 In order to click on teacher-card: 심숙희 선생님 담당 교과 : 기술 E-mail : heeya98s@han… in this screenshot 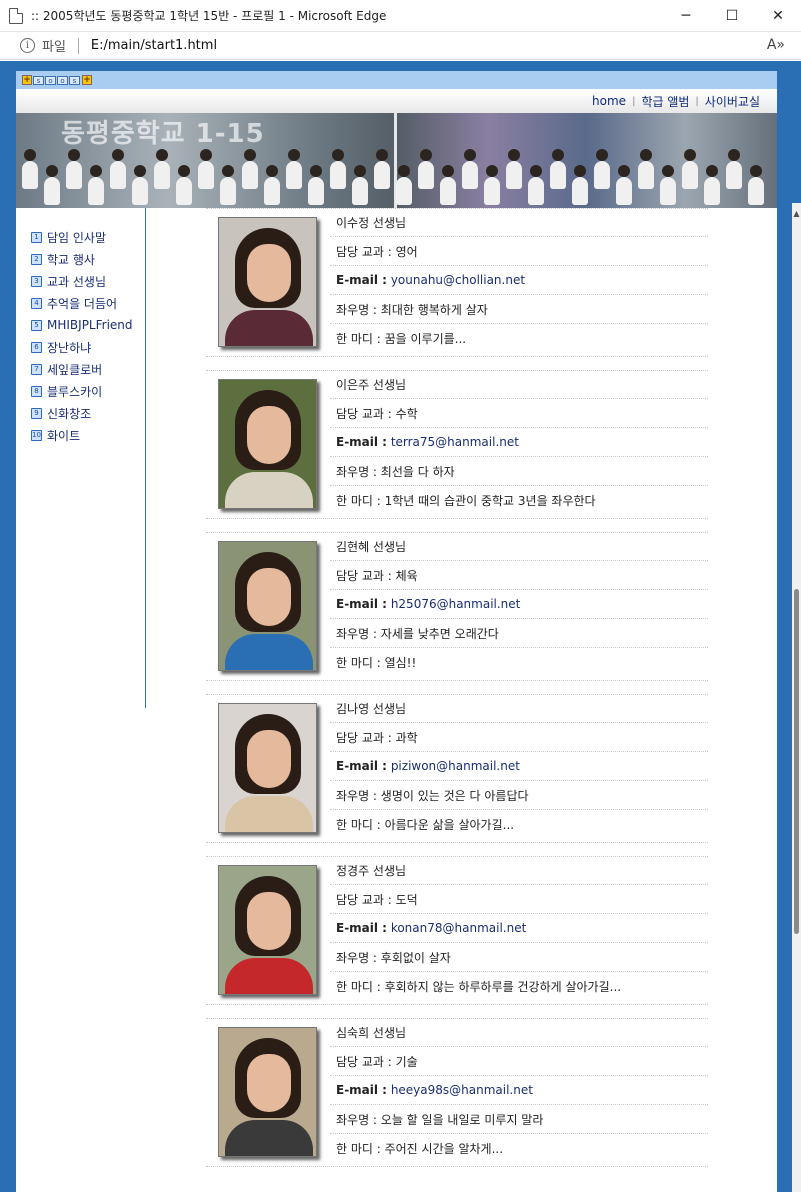, I will do `click(471, 1099)`.